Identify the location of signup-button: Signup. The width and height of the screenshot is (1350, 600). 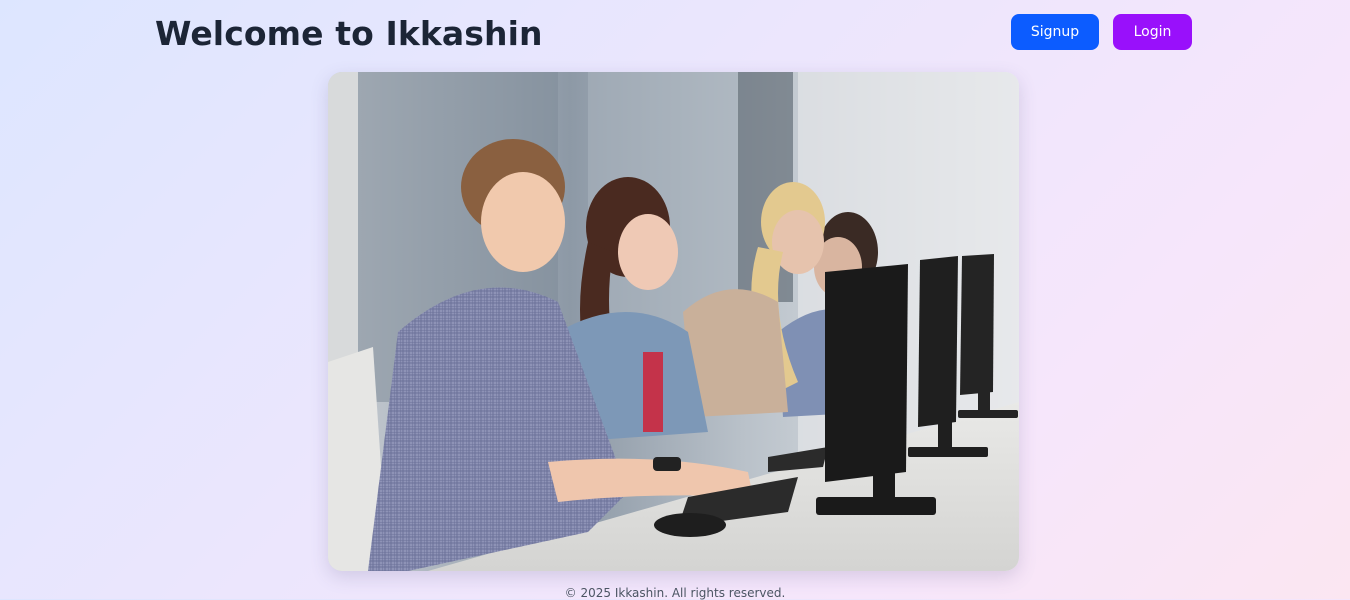
(1055, 32).